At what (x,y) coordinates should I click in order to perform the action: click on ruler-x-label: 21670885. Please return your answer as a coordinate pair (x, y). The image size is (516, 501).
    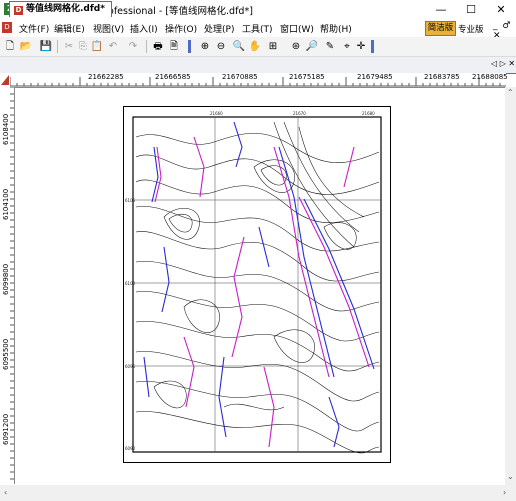
    Looking at the image, I should click on (240, 77).